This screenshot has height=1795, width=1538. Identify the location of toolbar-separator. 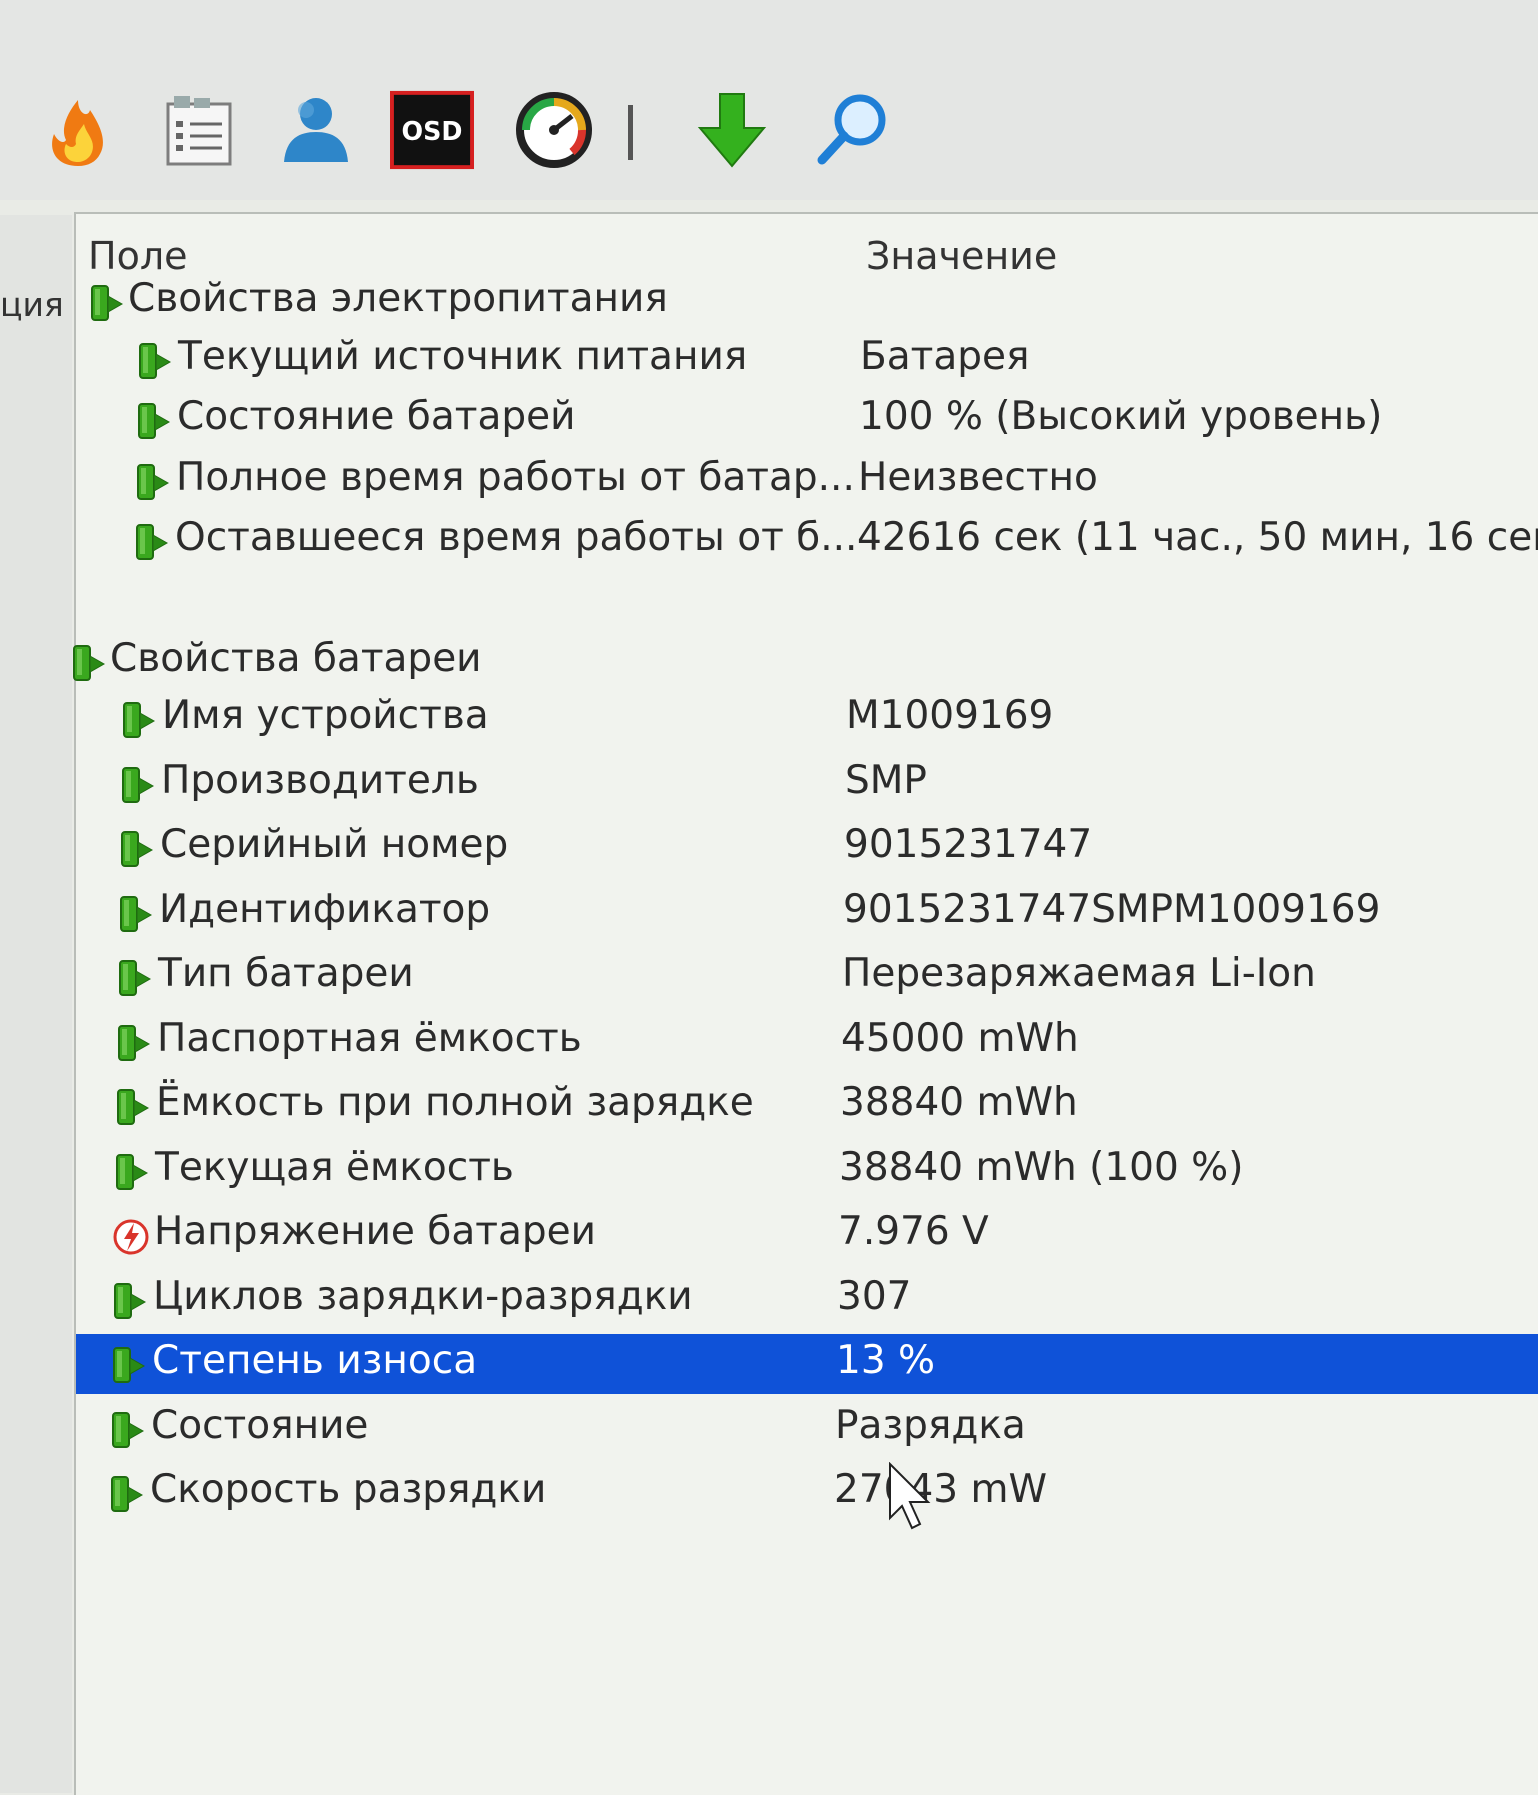
(630, 132).